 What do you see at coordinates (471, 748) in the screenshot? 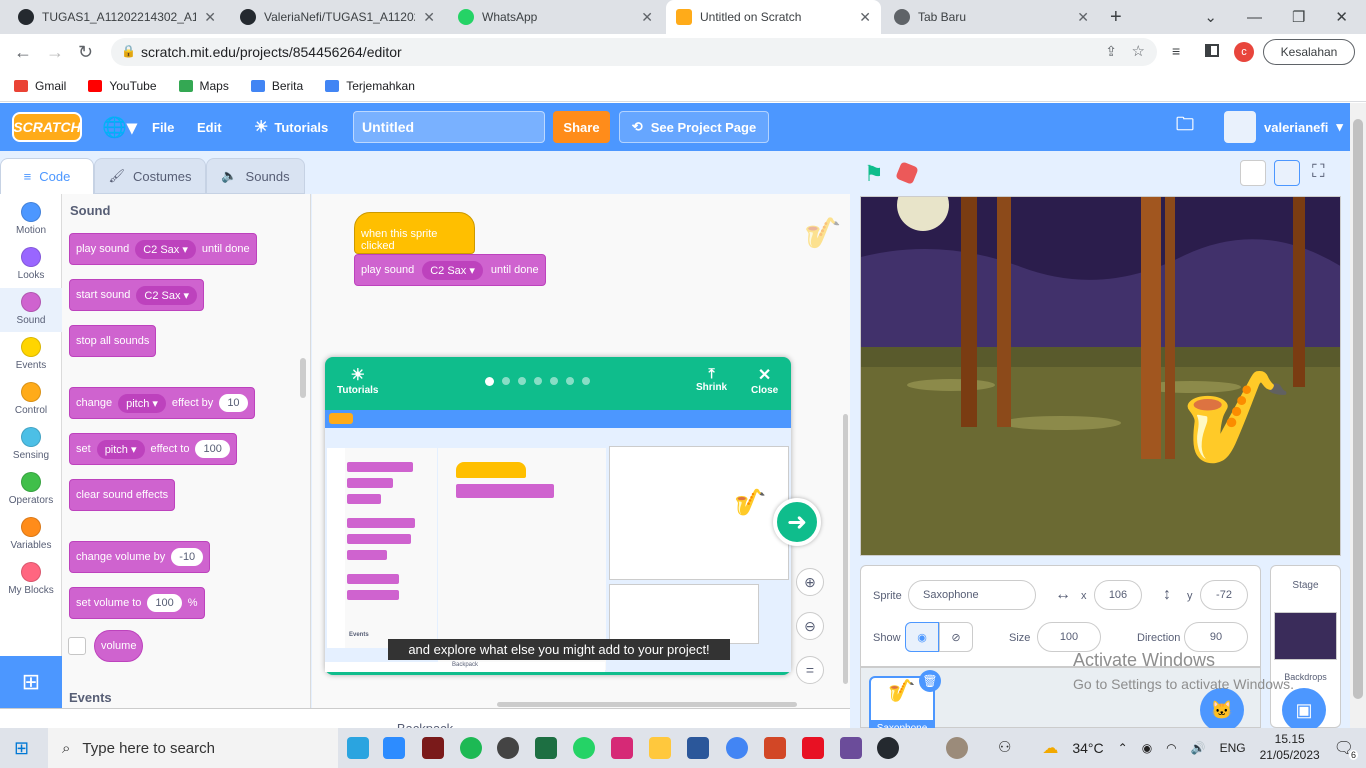
I see `spotify-icon` at bounding box center [471, 748].